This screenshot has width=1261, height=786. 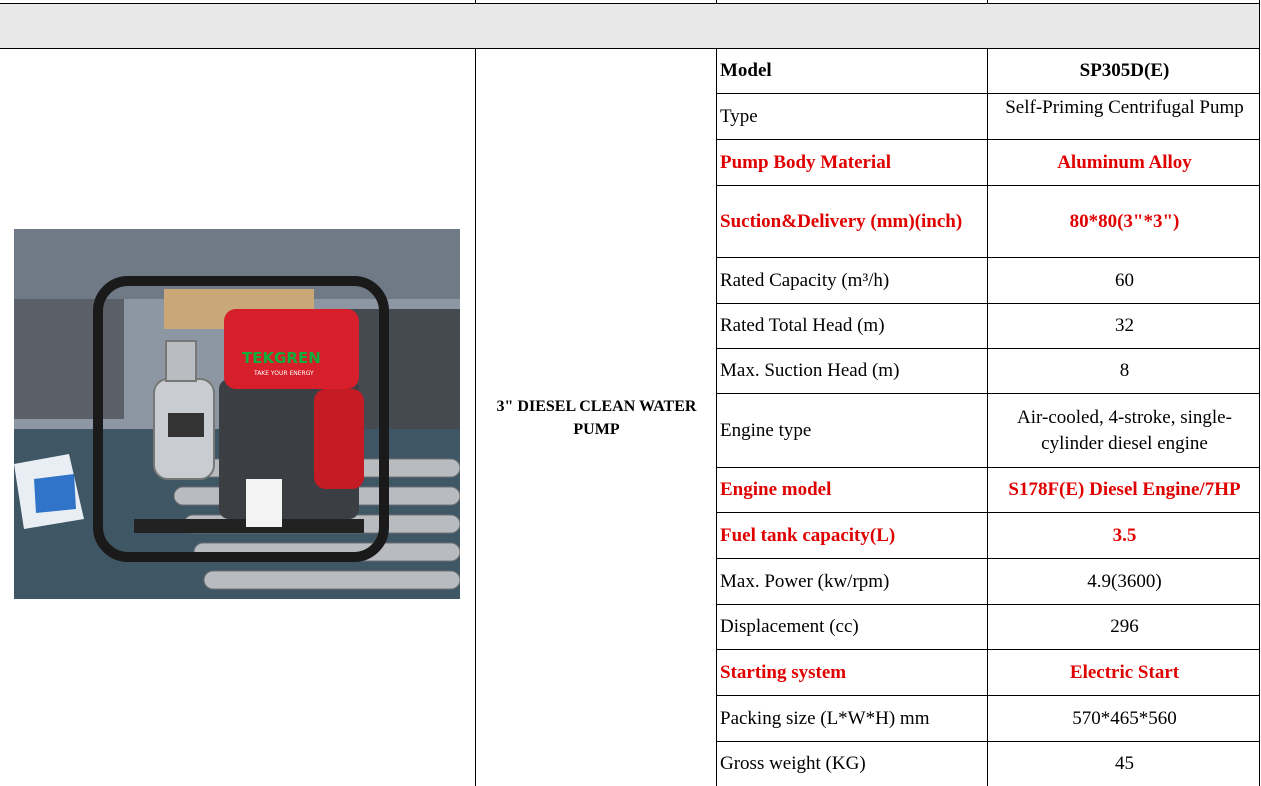 What do you see at coordinates (783, 672) in the screenshot?
I see `spec-label-starting-system: Starting system` at bounding box center [783, 672].